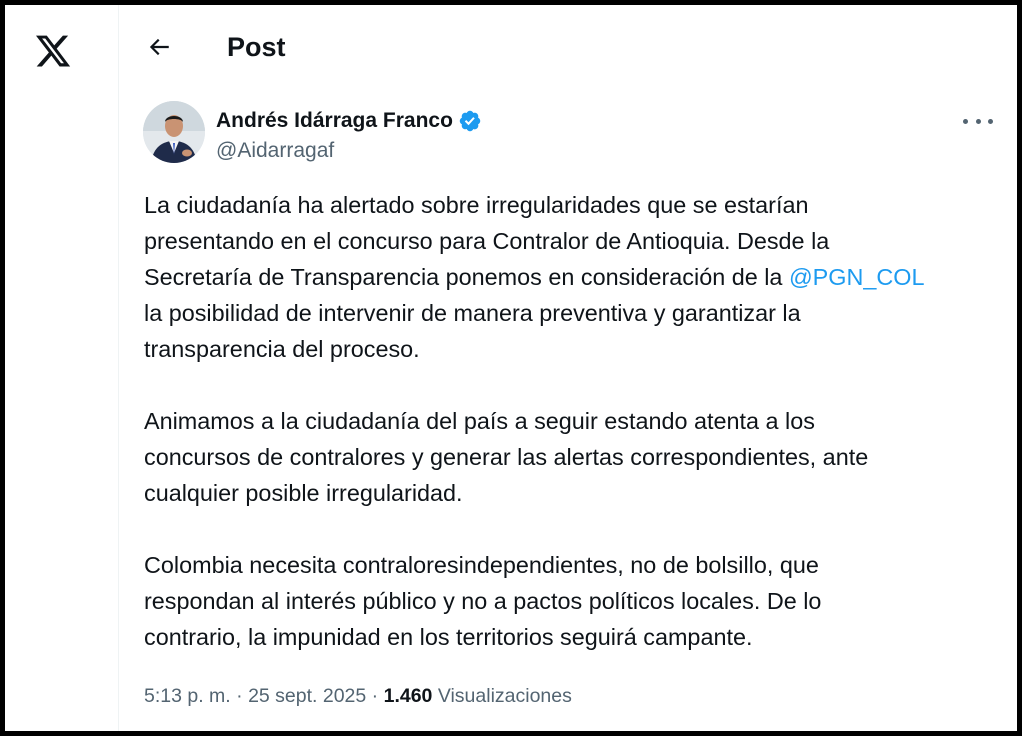 The image size is (1022, 736). I want to click on author-name-row: Andrés Idárraga Franco, so click(349, 121).